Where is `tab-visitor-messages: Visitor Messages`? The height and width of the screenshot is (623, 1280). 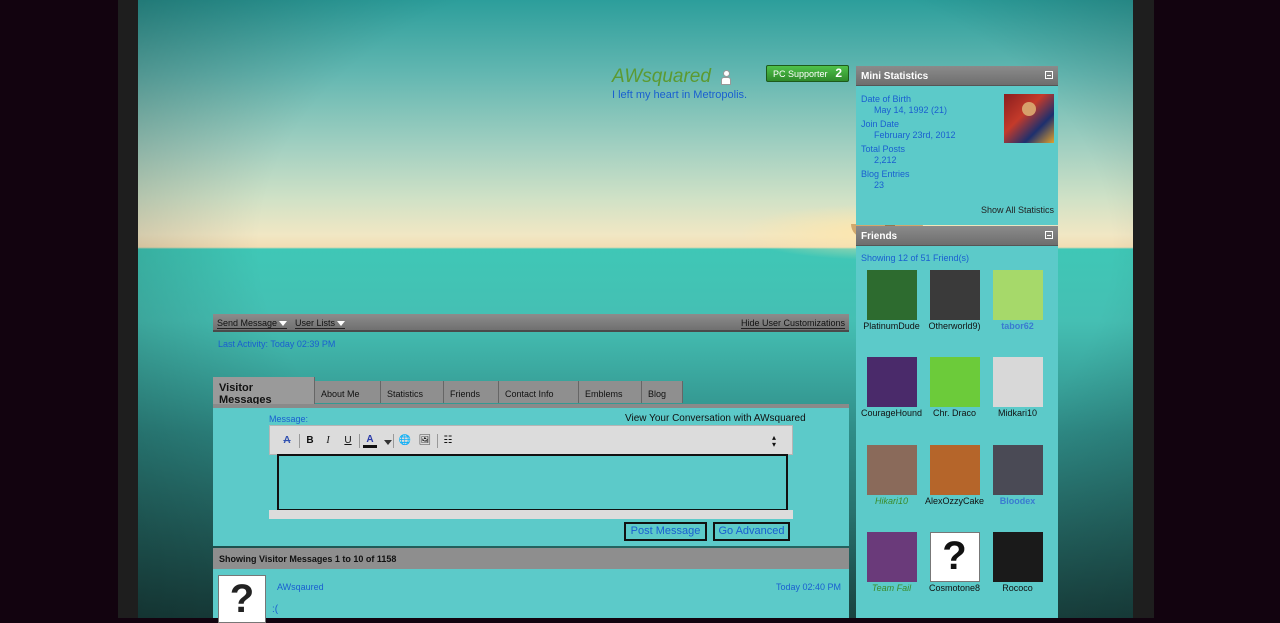 tab-visitor-messages: Visitor Messages is located at coordinates (264, 391).